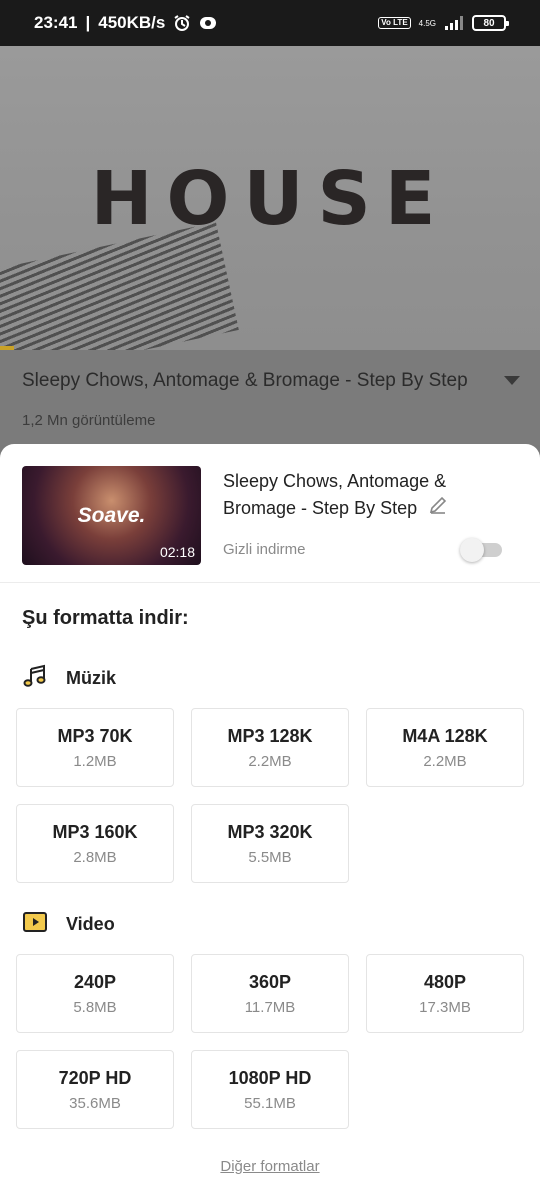  I want to click on format-name: MP3 128K, so click(270, 735).